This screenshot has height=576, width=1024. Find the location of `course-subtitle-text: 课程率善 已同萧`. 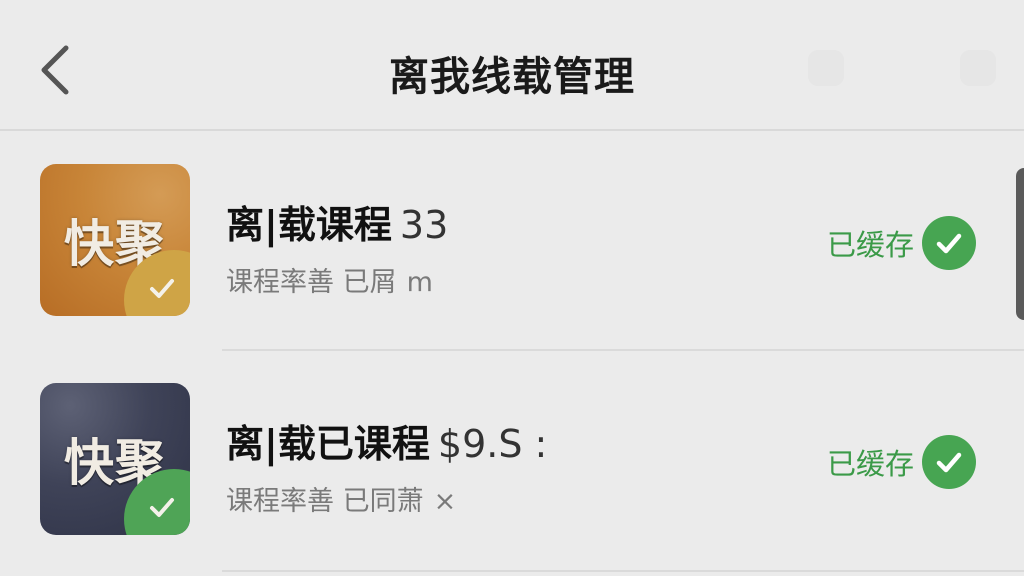

course-subtitle-text: 课程率善 已同萧 is located at coordinates (325, 501).